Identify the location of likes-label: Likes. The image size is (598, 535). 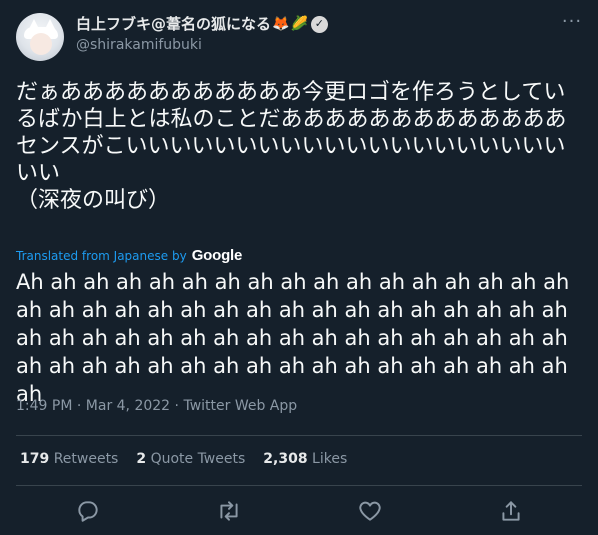
(330, 459).